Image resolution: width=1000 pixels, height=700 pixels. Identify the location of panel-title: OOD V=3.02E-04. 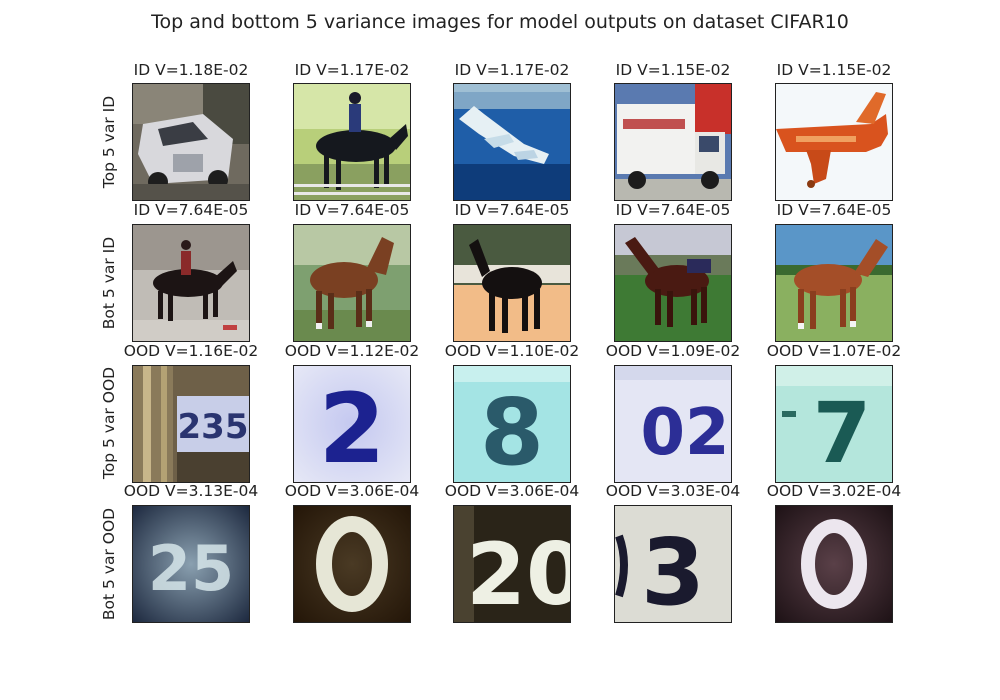
(834, 491).